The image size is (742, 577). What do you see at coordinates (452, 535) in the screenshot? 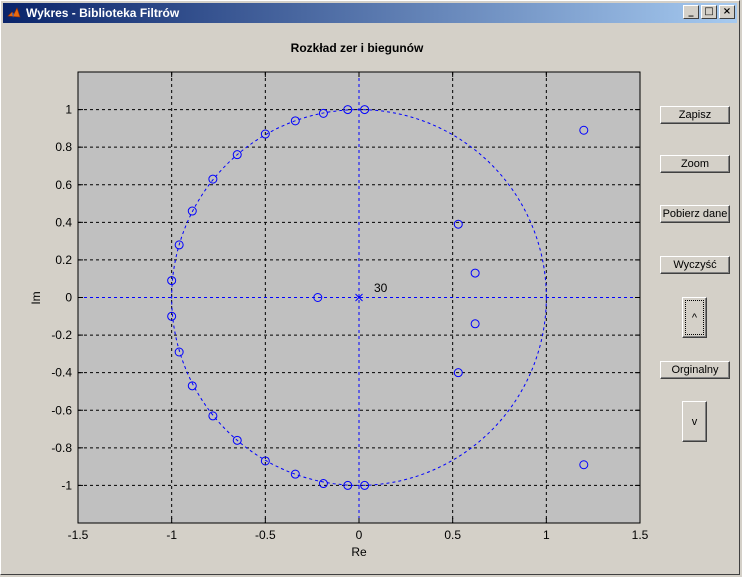
I see `x-tick-label: 0.5` at bounding box center [452, 535].